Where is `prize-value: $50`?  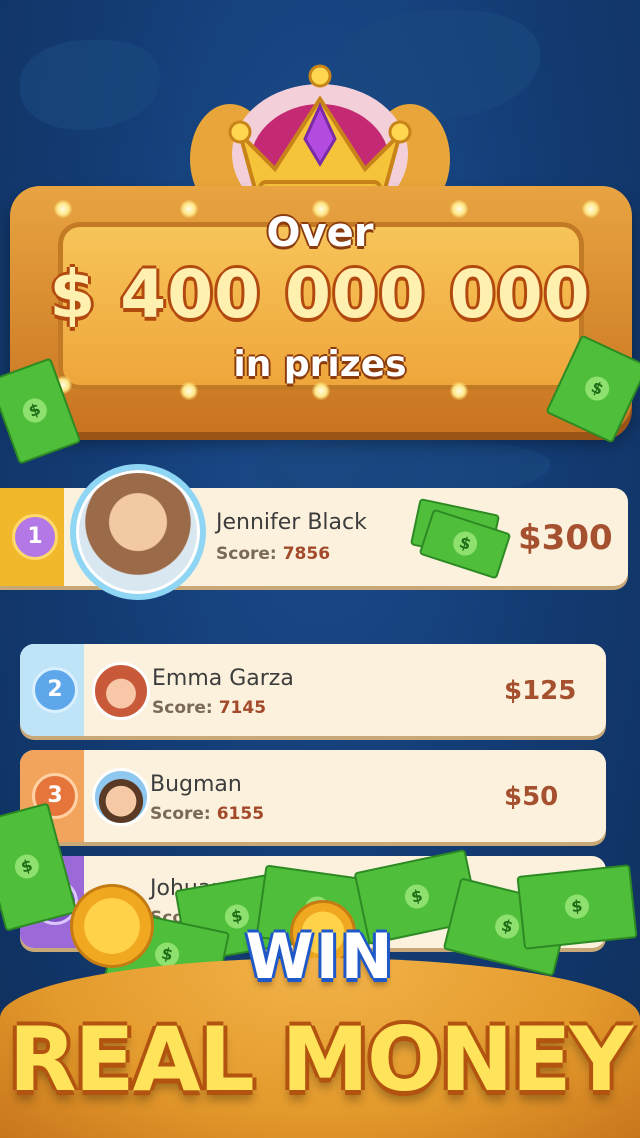 prize-value: $50 is located at coordinates (531, 797).